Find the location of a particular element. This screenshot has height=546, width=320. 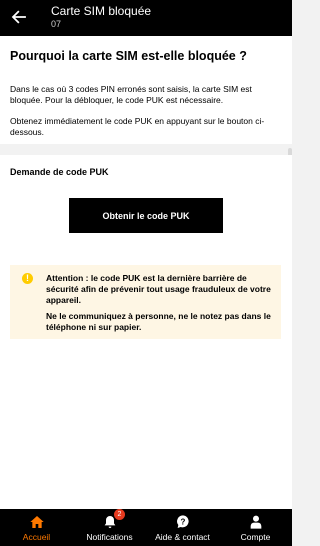

page-subtitle: 07 is located at coordinates (56, 24).